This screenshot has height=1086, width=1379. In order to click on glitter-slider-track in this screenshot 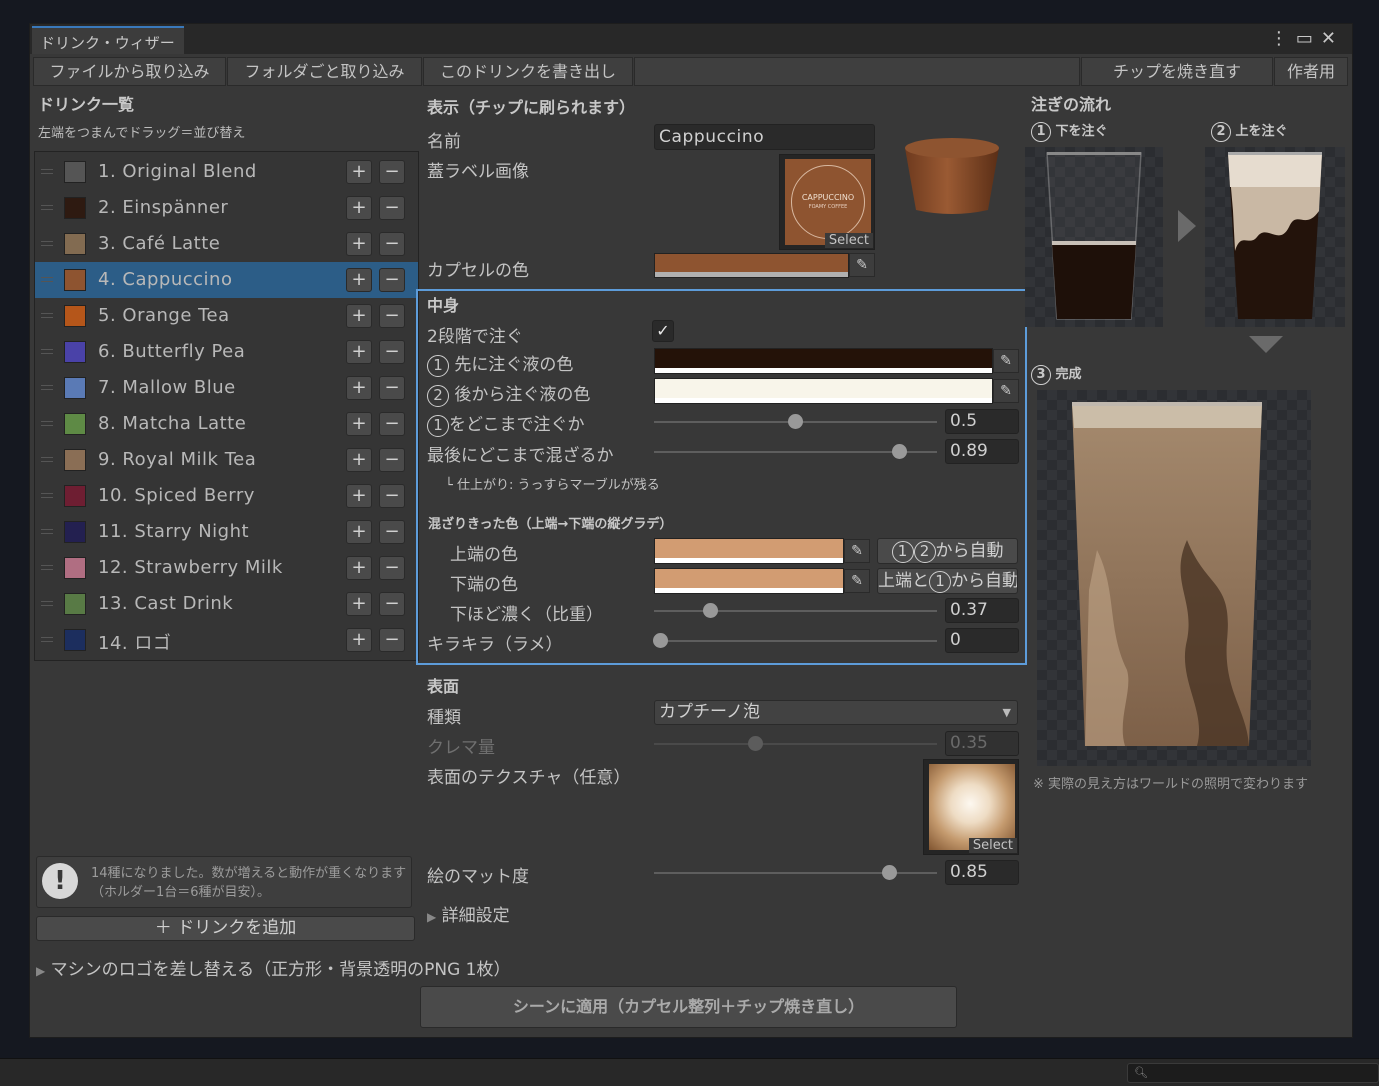, I will do `click(795, 641)`.